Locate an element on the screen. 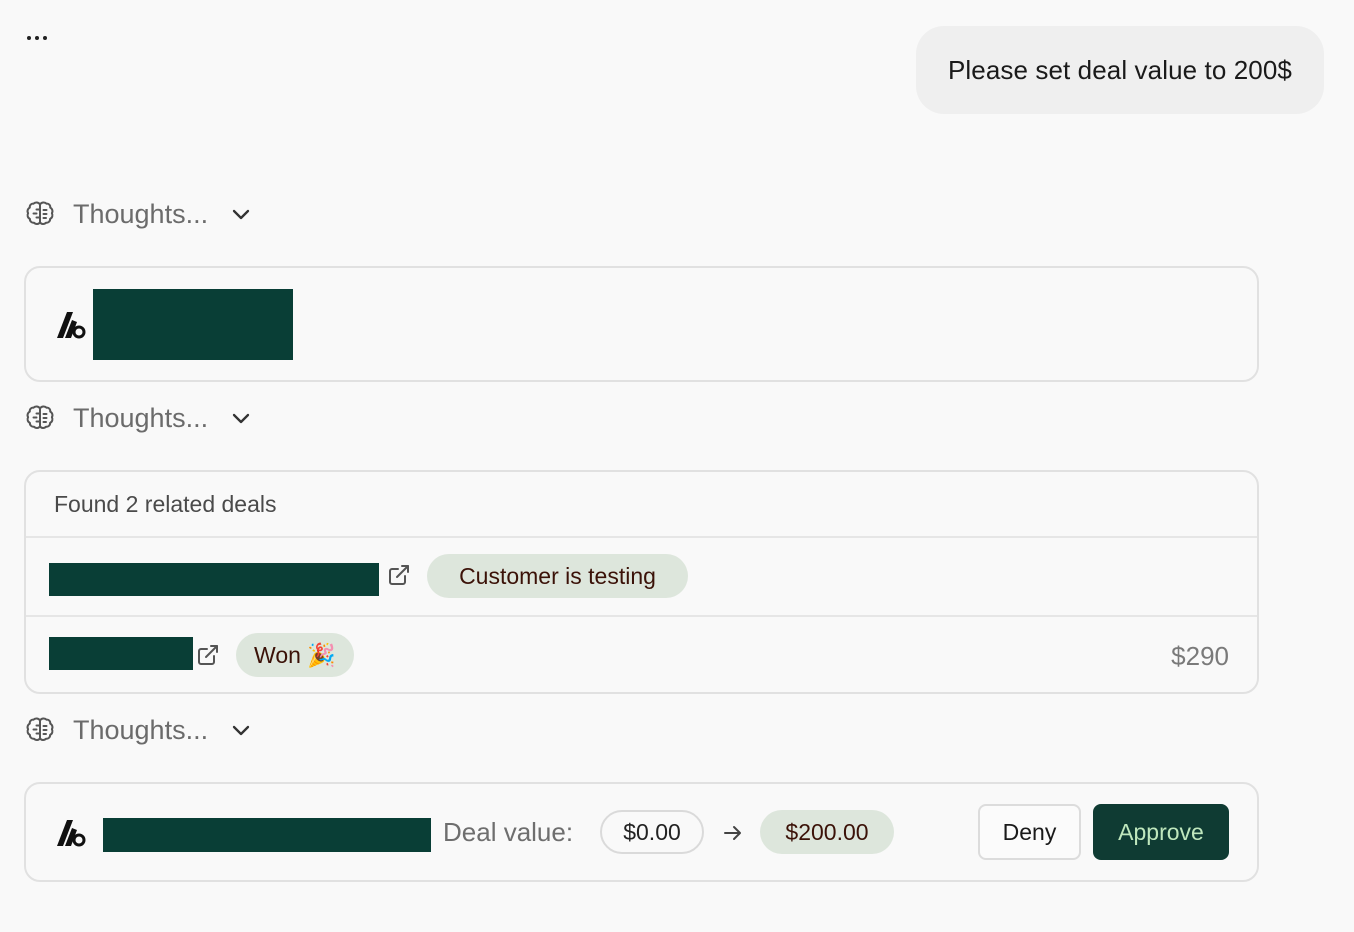 This screenshot has width=1354, height=932. deal-row: Won 🎉 $290 is located at coordinates (641, 653).